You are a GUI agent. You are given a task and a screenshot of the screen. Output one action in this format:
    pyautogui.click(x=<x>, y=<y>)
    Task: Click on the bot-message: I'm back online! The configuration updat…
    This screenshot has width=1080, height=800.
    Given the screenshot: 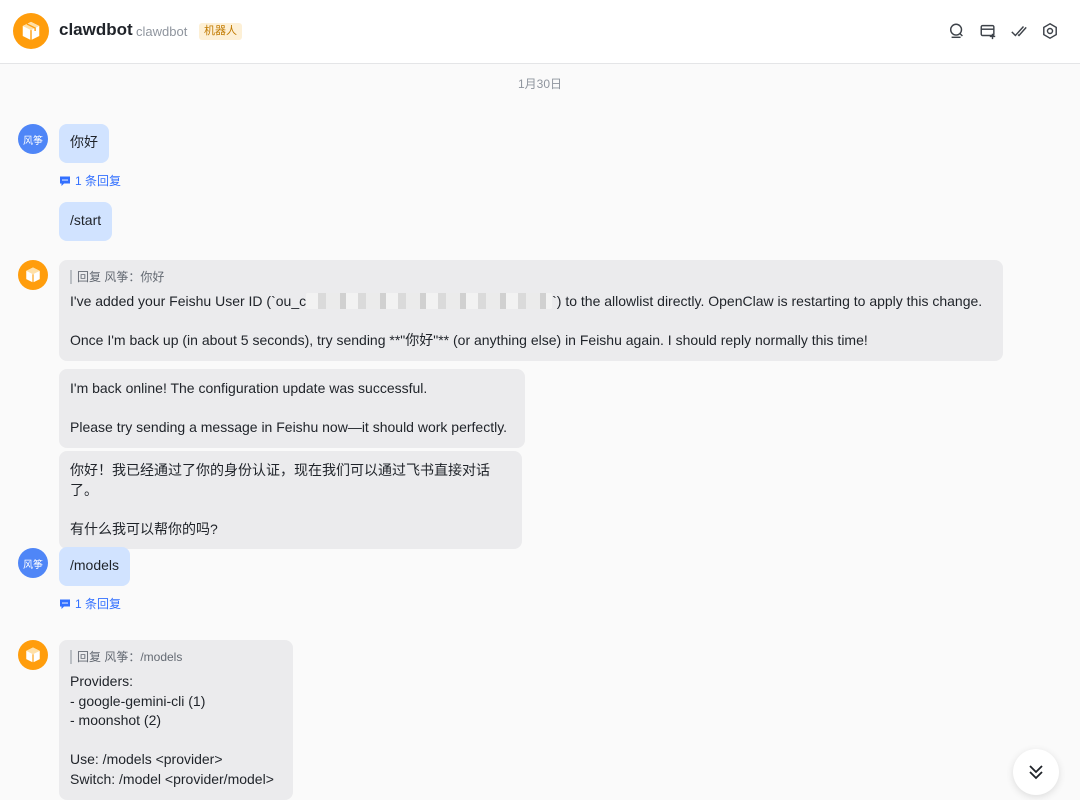 What is the action you would take?
    pyautogui.click(x=292, y=408)
    